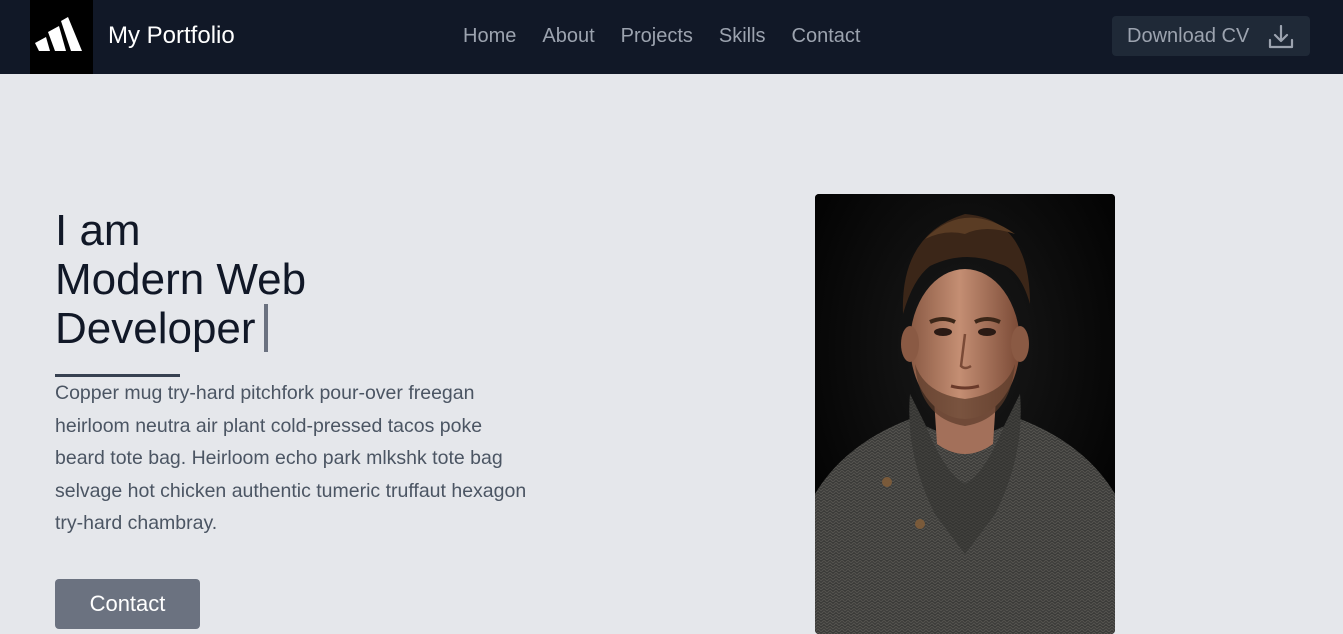  I want to click on brand-name: My Portfolio, so click(171, 36).